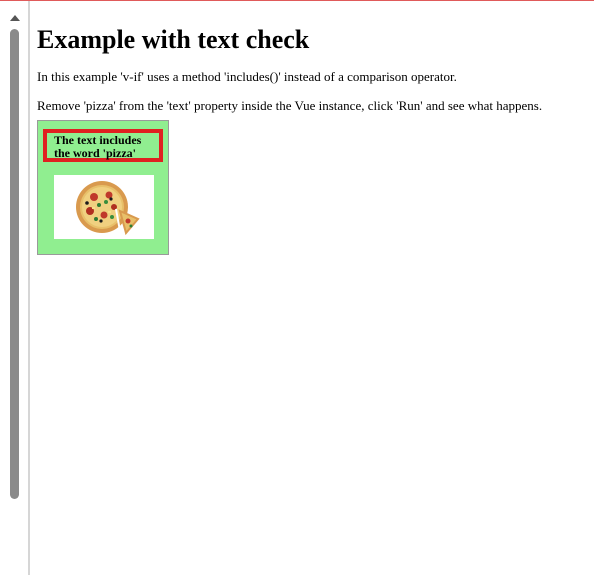 Image resolution: width=594 pixels, height=575 pixels. Describe the element at coordinates (297, 0) in the screenshot. I see `window-top-border` at that location.